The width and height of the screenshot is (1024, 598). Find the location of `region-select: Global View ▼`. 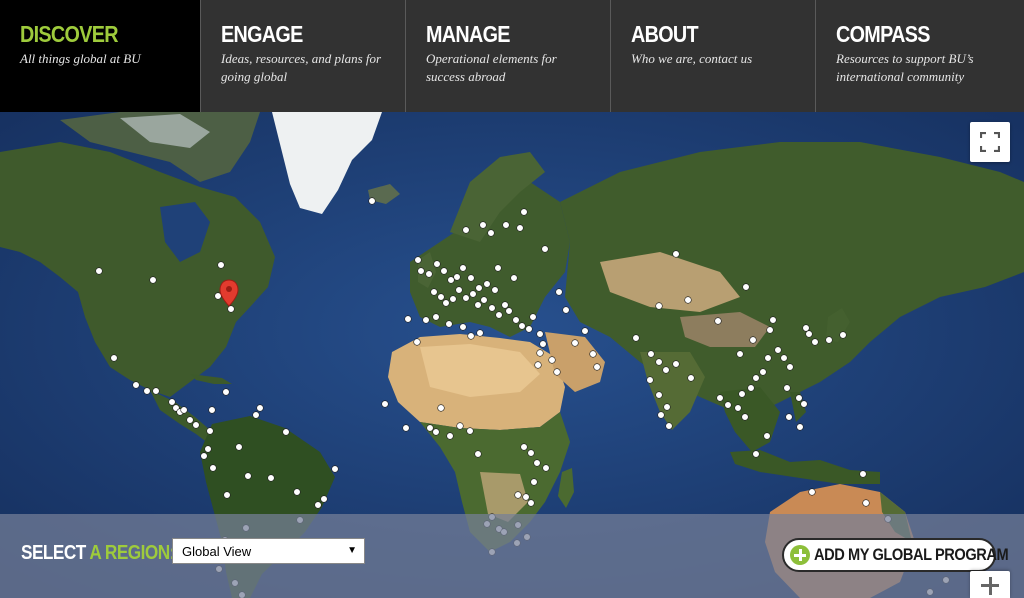

region-select: Global View ▼ is located at coordinates (268, 551).